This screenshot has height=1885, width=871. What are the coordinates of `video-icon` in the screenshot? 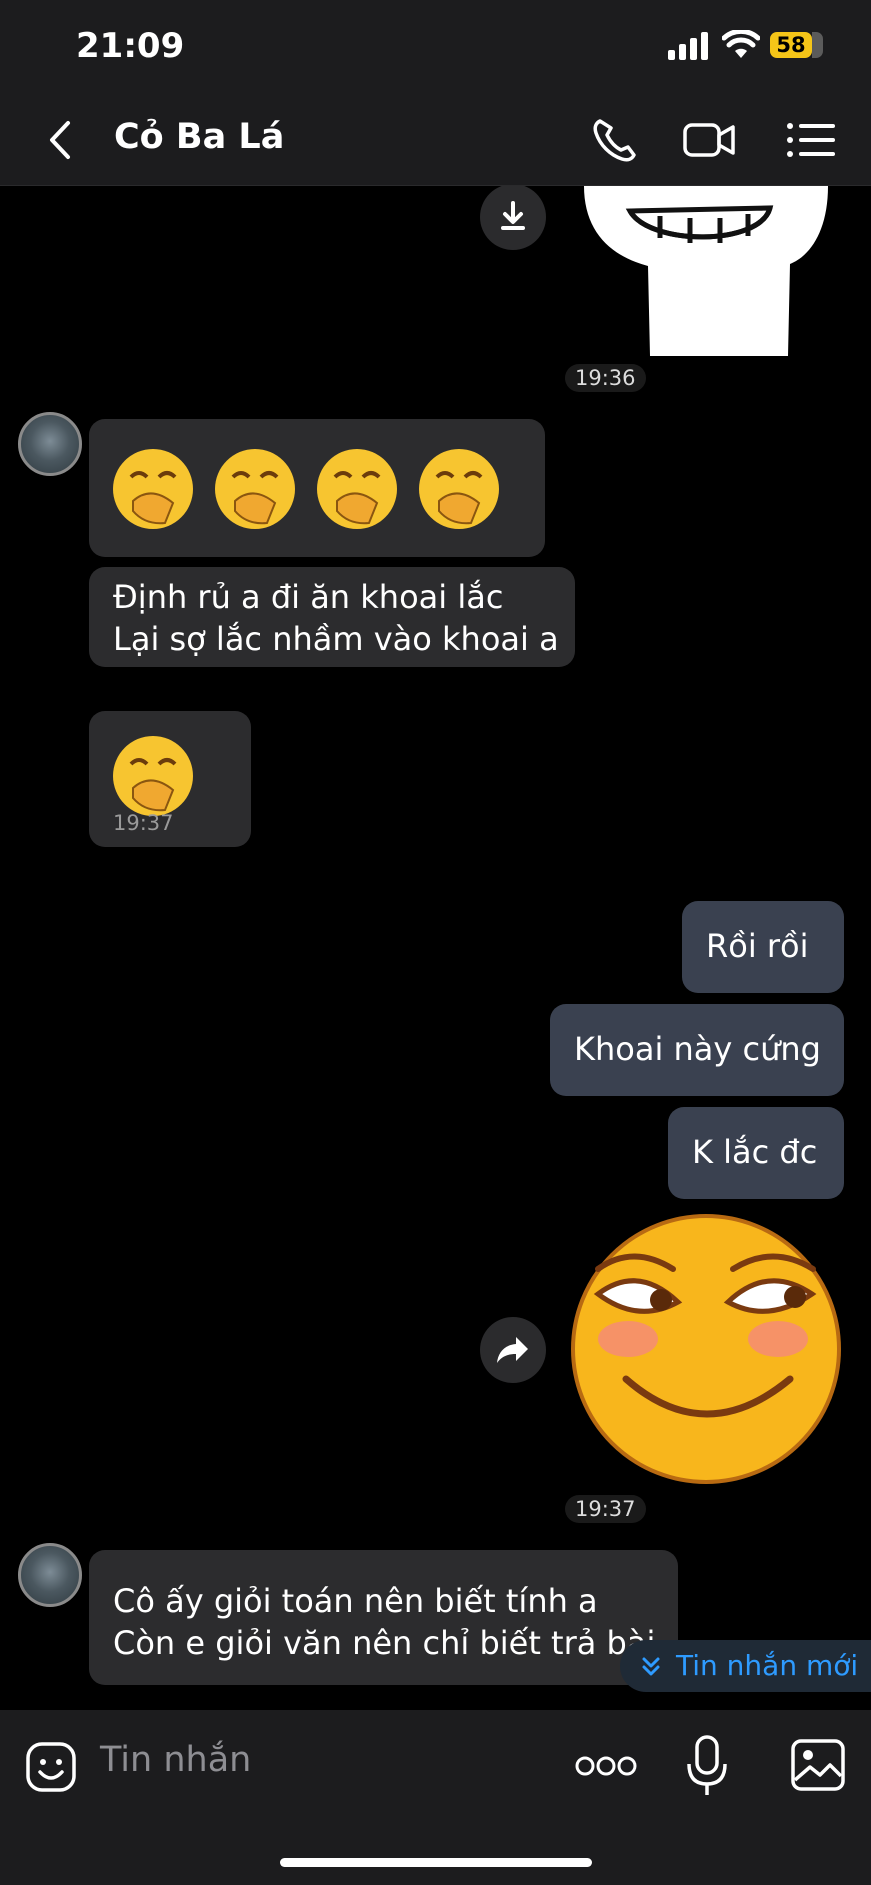 It's located at (710, 140).